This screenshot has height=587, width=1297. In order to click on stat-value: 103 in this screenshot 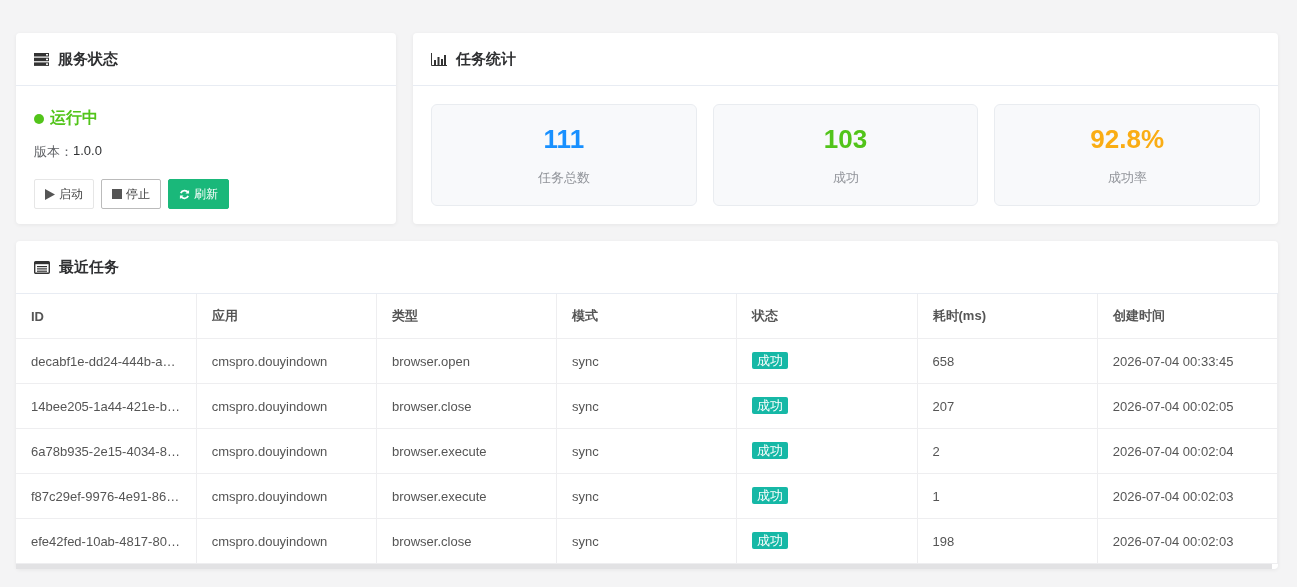, I will do `click(845, 139)`.